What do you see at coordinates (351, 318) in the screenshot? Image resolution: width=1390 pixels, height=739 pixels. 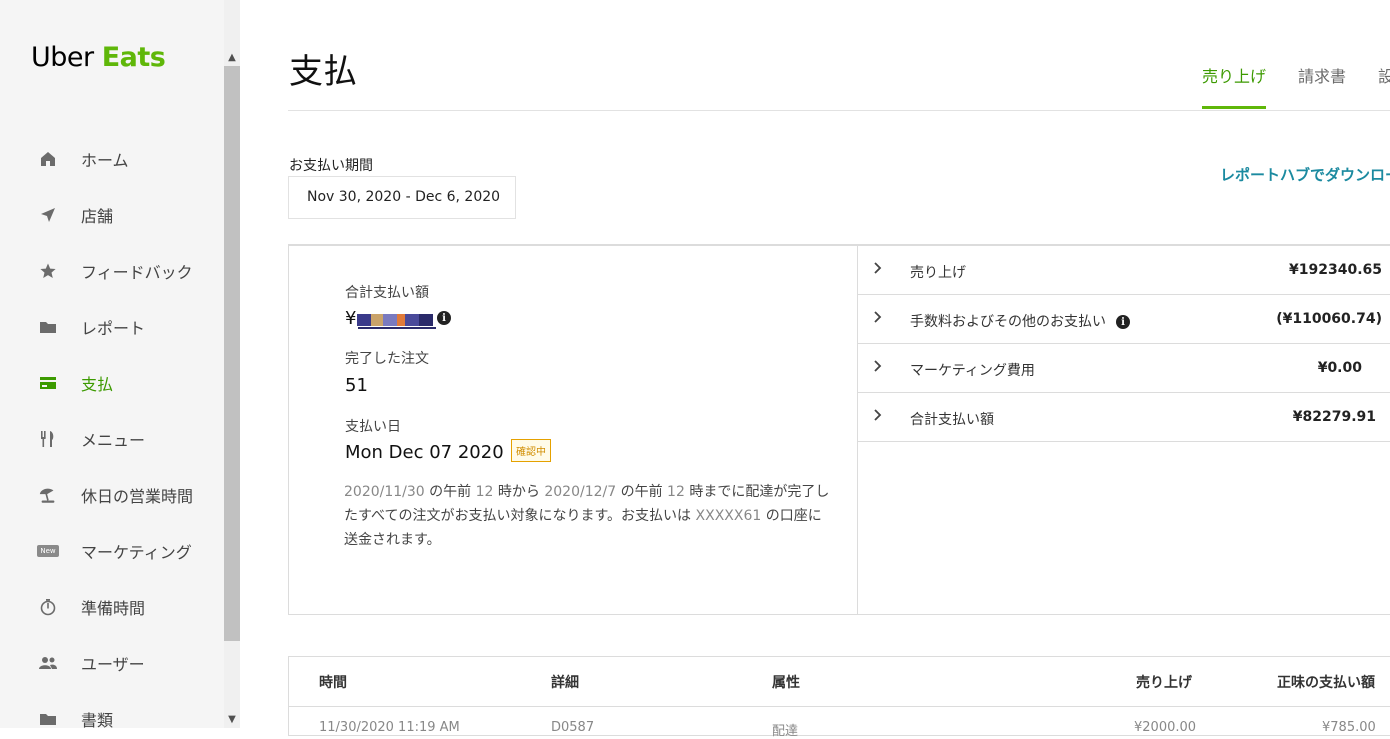 I see `currency-symbol: ¥` at bounding box center [351, 318].